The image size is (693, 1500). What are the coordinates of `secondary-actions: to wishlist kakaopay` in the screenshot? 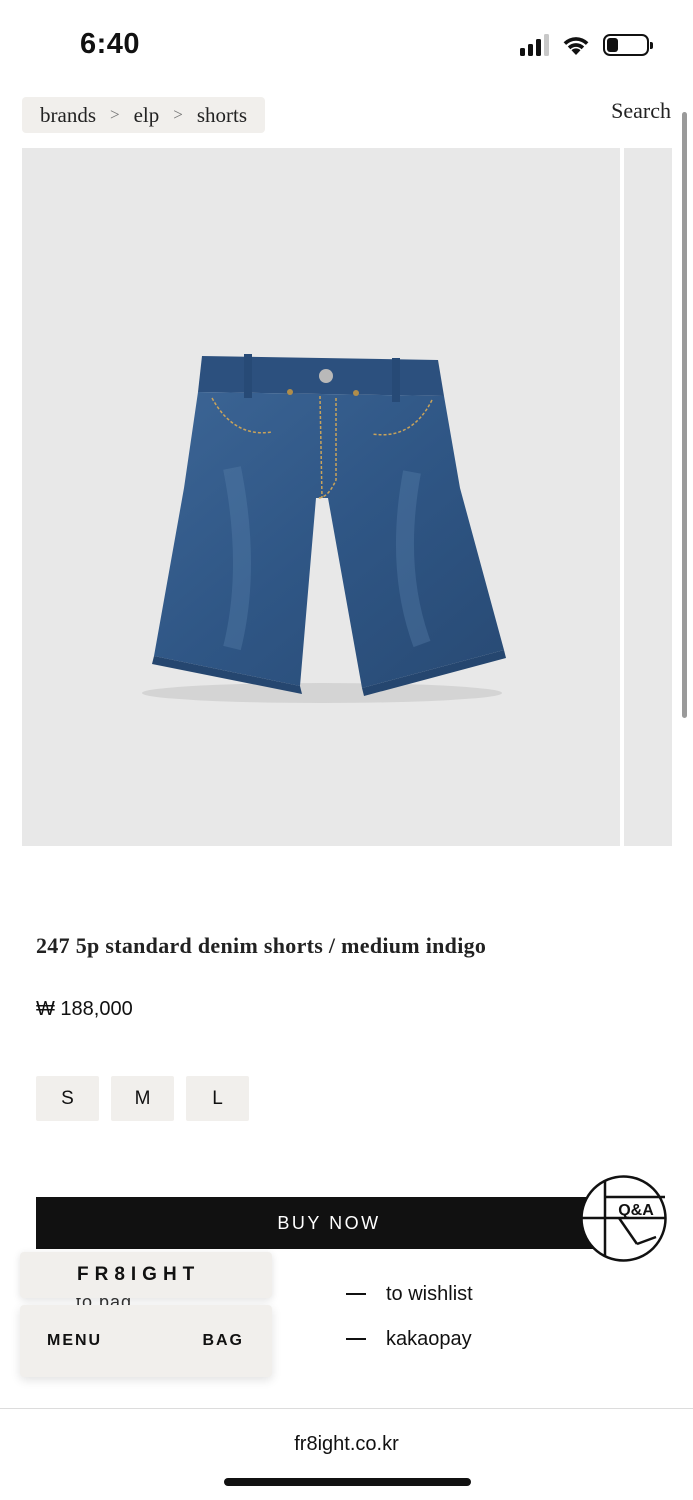 It's located at (409, 1325).